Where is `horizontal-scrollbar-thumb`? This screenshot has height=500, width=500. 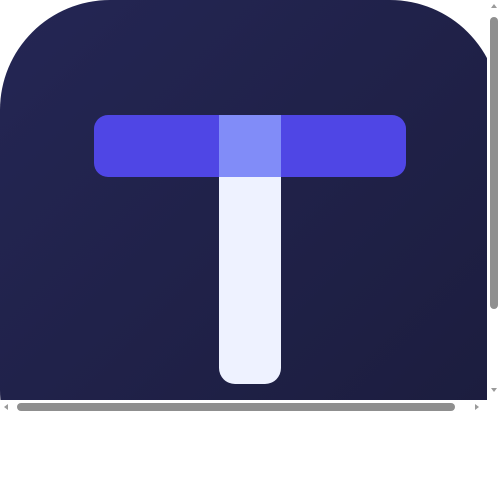 horizontal-scrollbar-thumb is located at coordinates (236, 407).